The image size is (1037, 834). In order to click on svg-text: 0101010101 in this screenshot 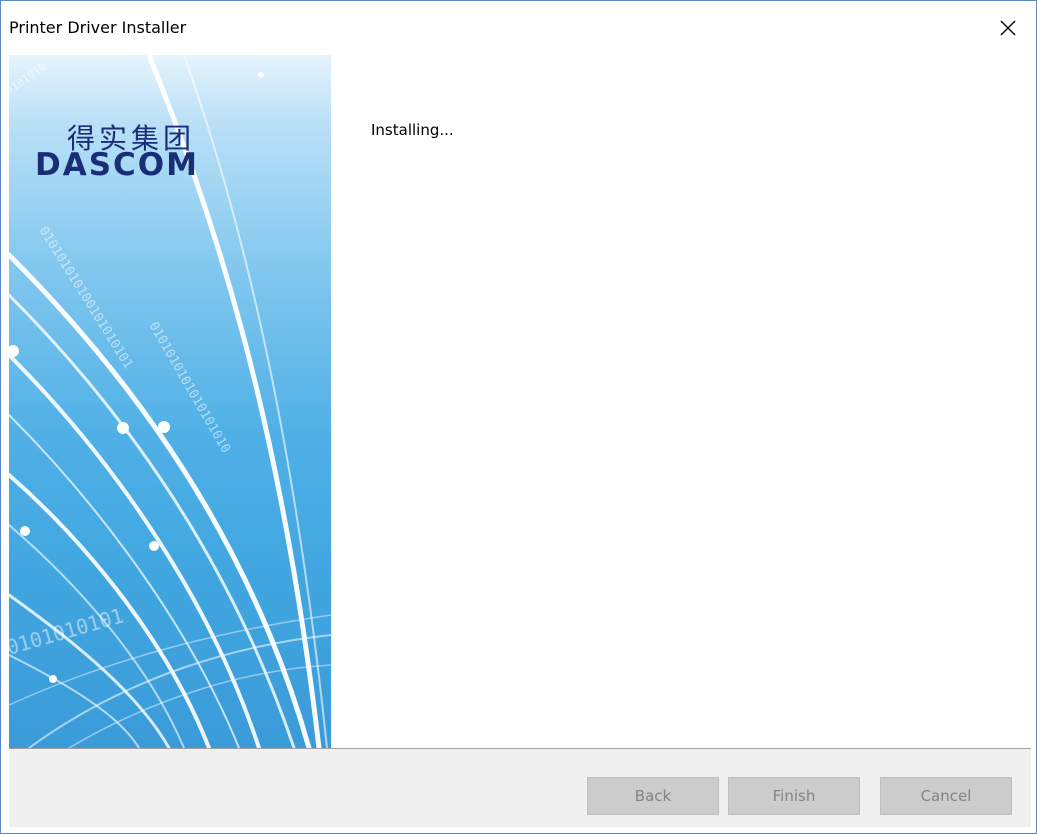, I will do `click(67, 632)`.